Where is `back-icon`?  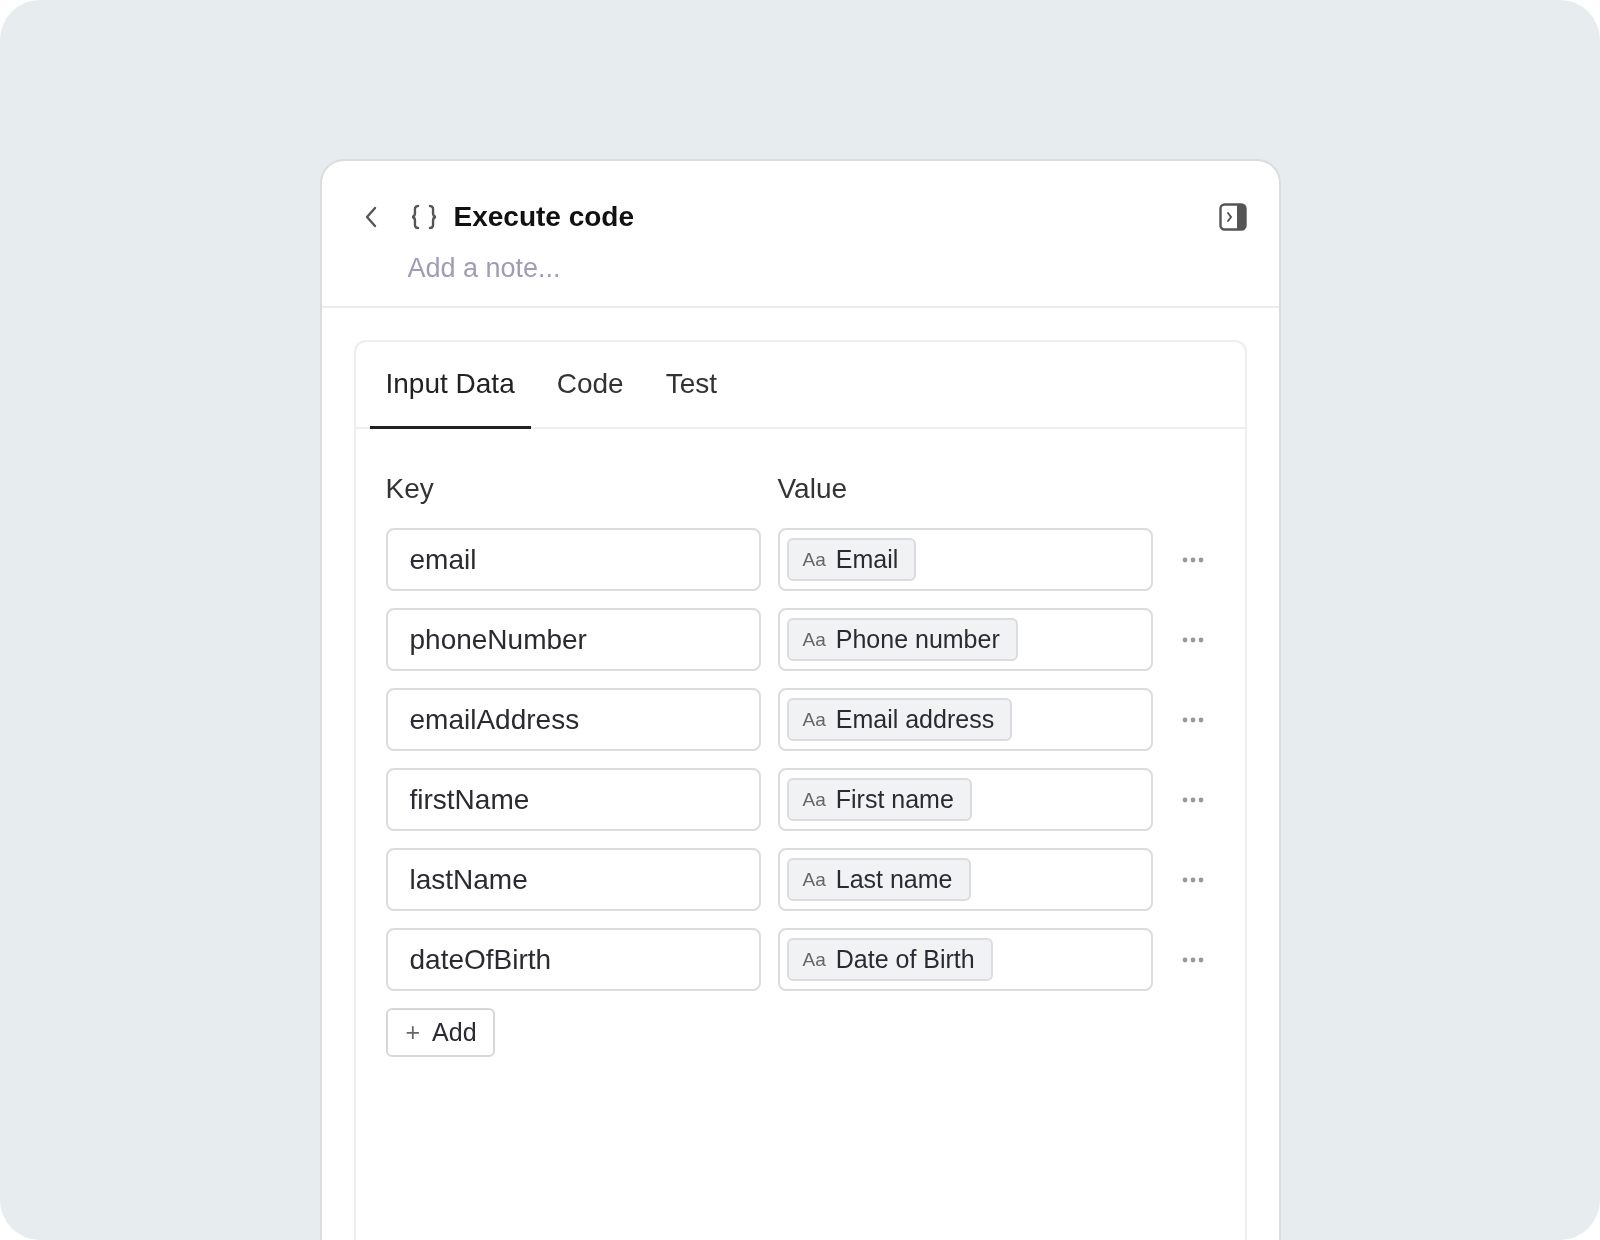 back-icon is located at coordinates (370, 217).